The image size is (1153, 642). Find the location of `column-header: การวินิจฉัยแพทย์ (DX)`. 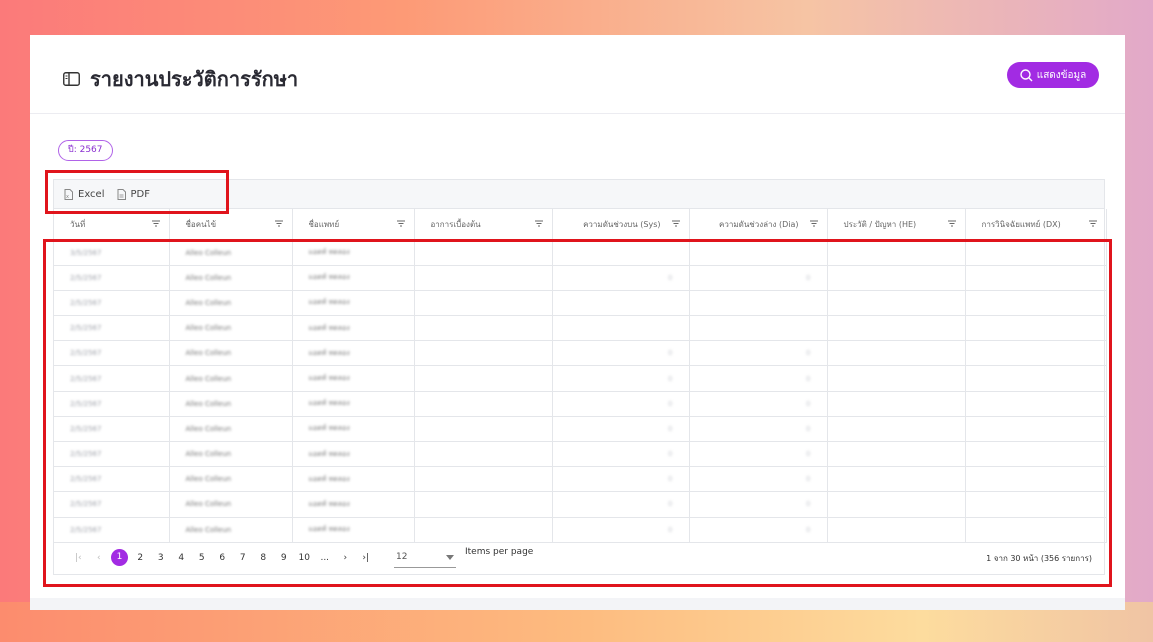

column-header: การวินิจฉัยแพทย์ (DX) is located at coordinates (1036, 225).